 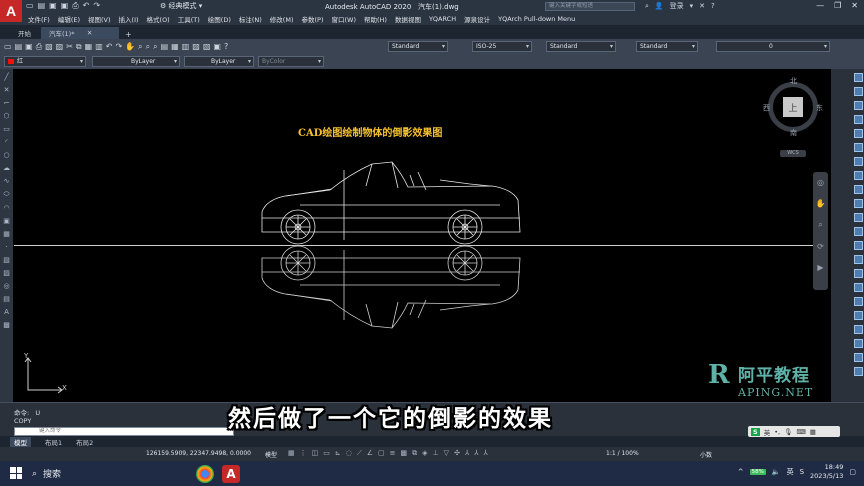 What do you see at coordinates (69, 47) in the screenshot?
I see `cut-icon: ✂` at bounding box center [69, 47].